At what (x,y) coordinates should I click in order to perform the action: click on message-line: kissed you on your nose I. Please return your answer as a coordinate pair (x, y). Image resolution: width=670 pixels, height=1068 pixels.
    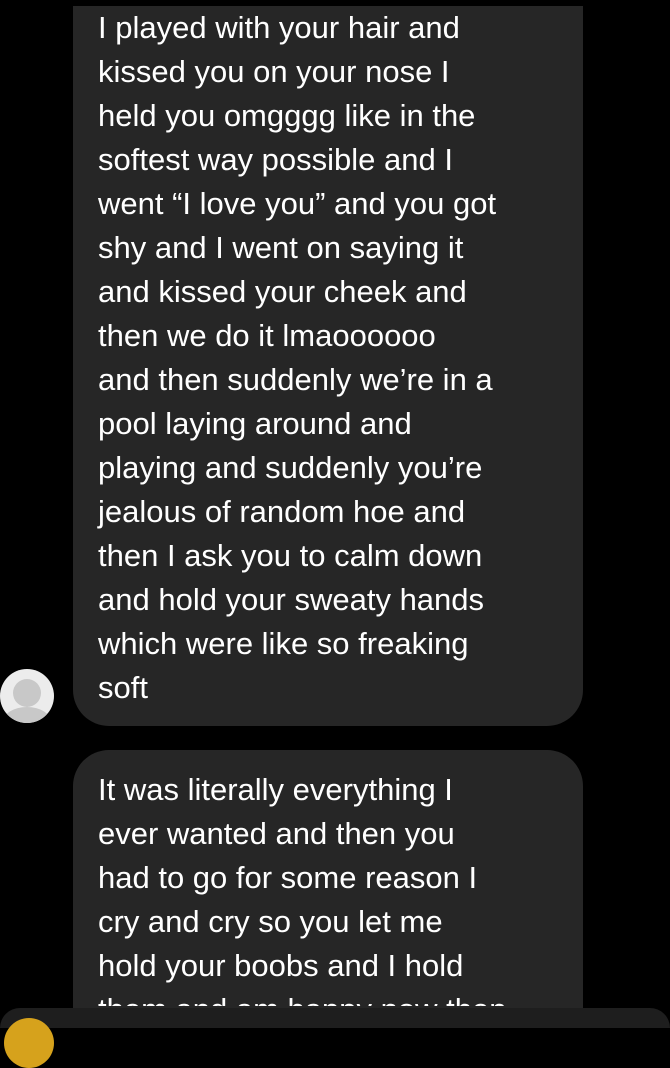
    Looking at the image, I should click on (274, 71).